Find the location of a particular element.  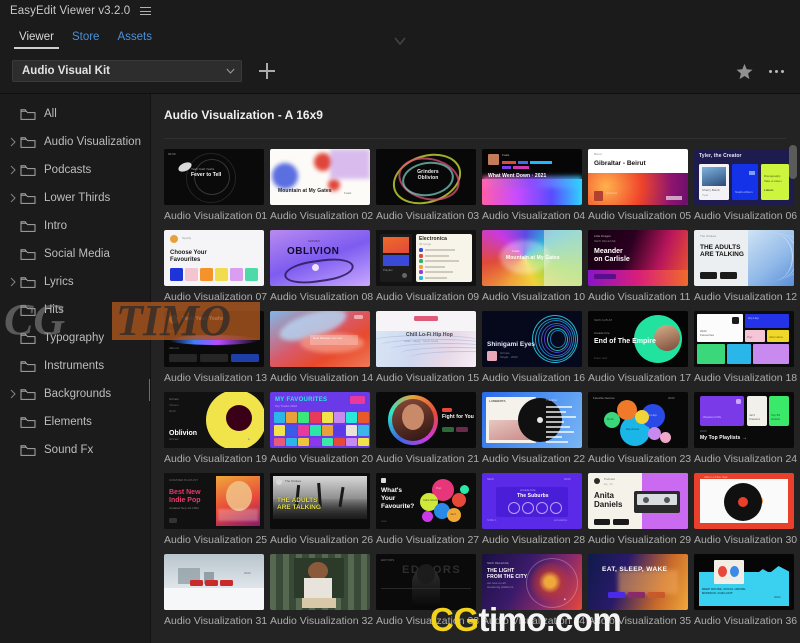

sidebar-item-elements: Elements is located at coordinates (75, 422).